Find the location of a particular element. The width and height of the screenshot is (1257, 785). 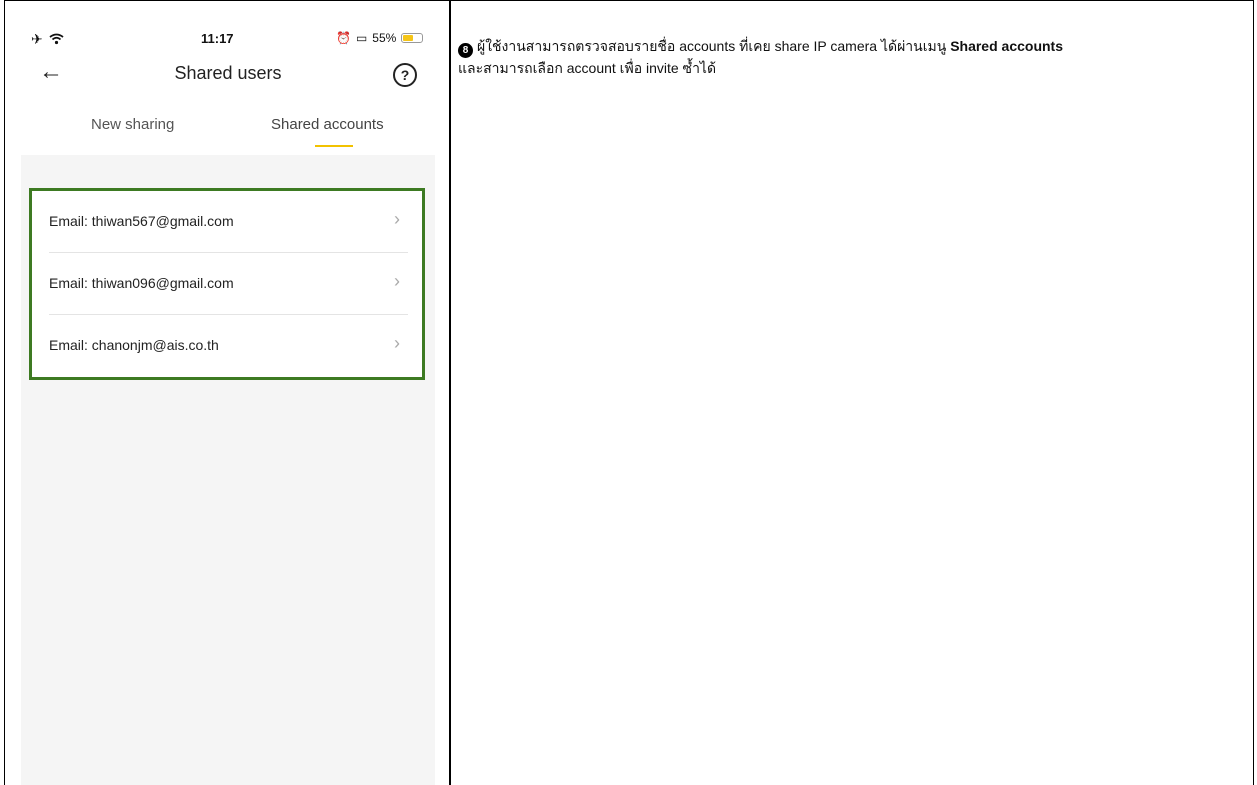

list-item: Email: chanonjm@ais.co.th › is located at coordinates (227, 346).